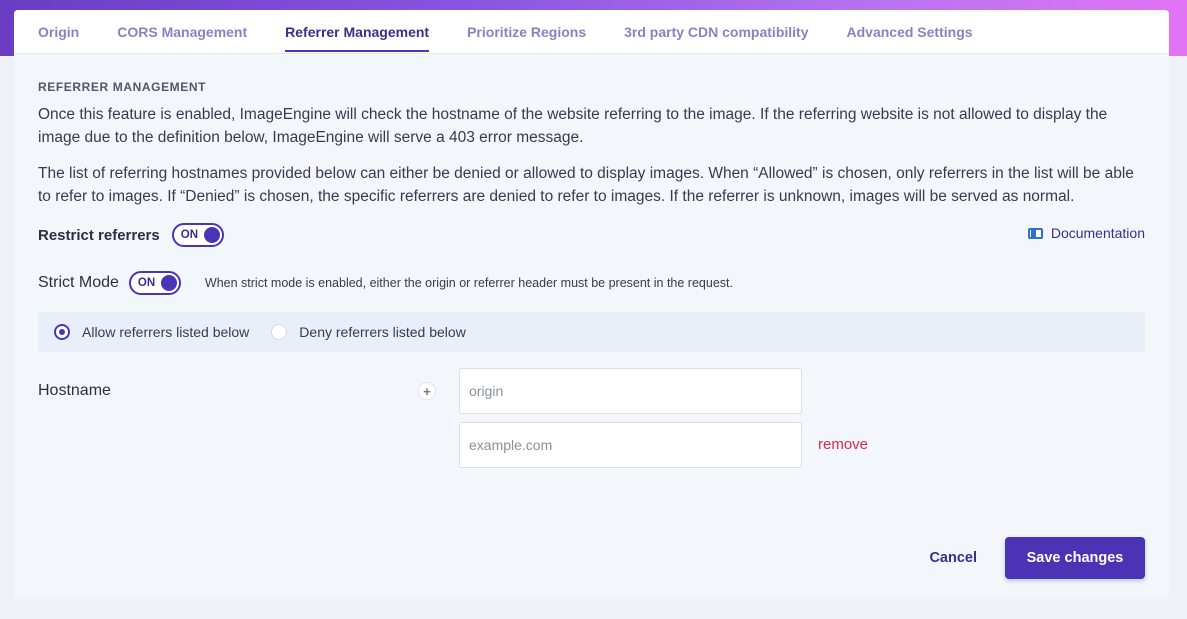 This screenshot has height=619, width=1187. I want to click on remove-hostname-link: remove, so click(843, 444).